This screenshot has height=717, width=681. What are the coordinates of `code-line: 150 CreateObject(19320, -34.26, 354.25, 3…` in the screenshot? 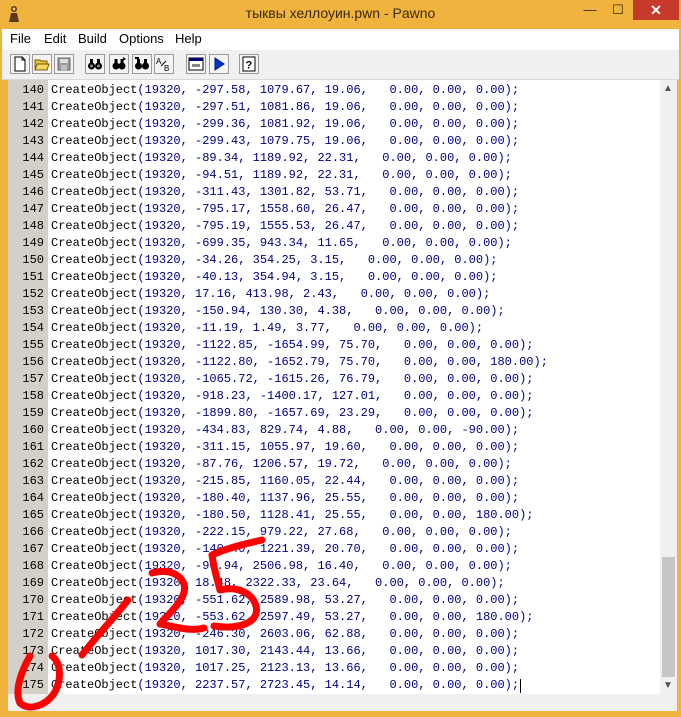 It's located at (334, 260).